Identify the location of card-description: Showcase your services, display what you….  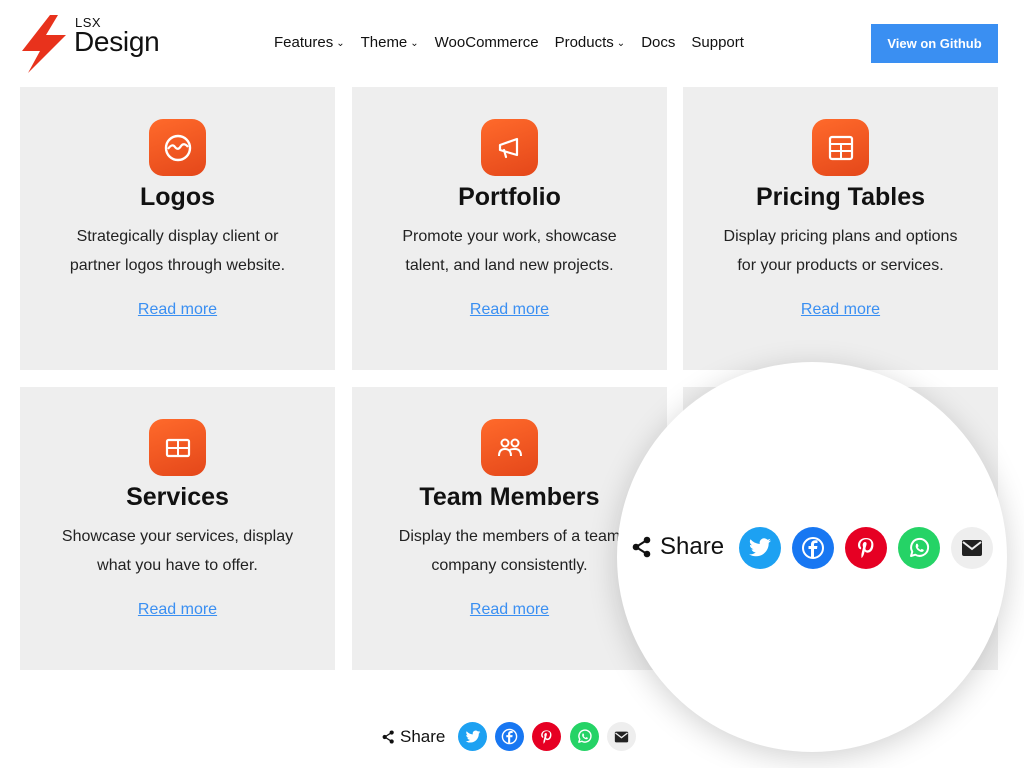
(177, 551).